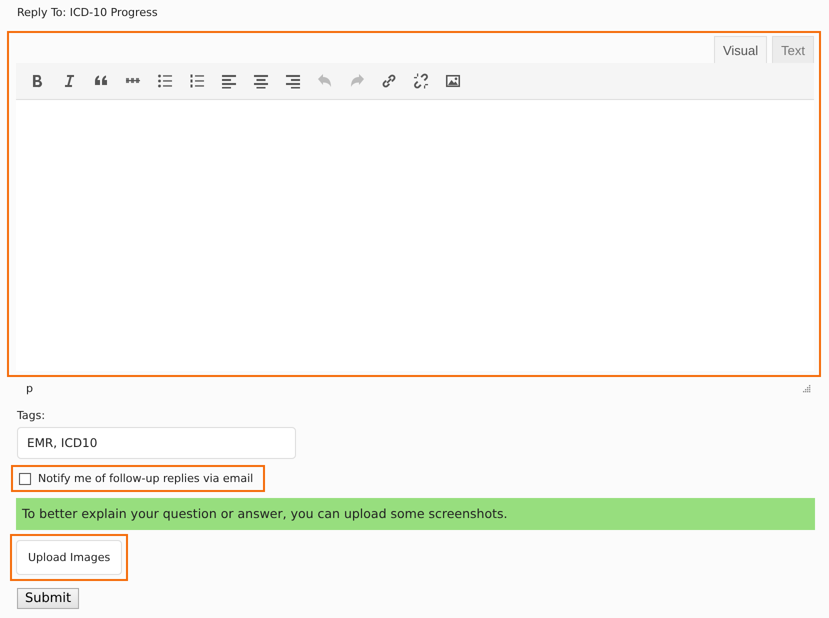 The width and height of the screenshot is (829, 618). What do you see at coordinates (421, 81) in the screenshot?
I see `broken-link-icon` at bounding box center [421, 81].